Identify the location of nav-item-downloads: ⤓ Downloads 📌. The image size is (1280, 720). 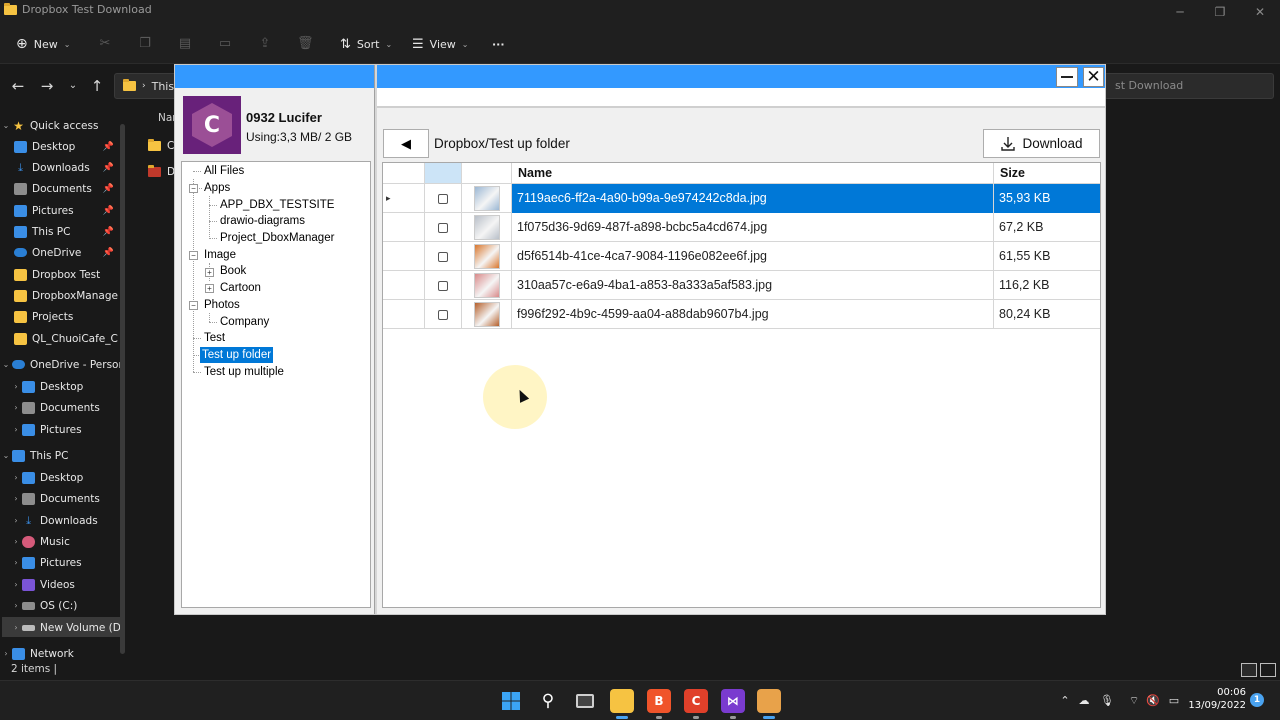
(62, 167).